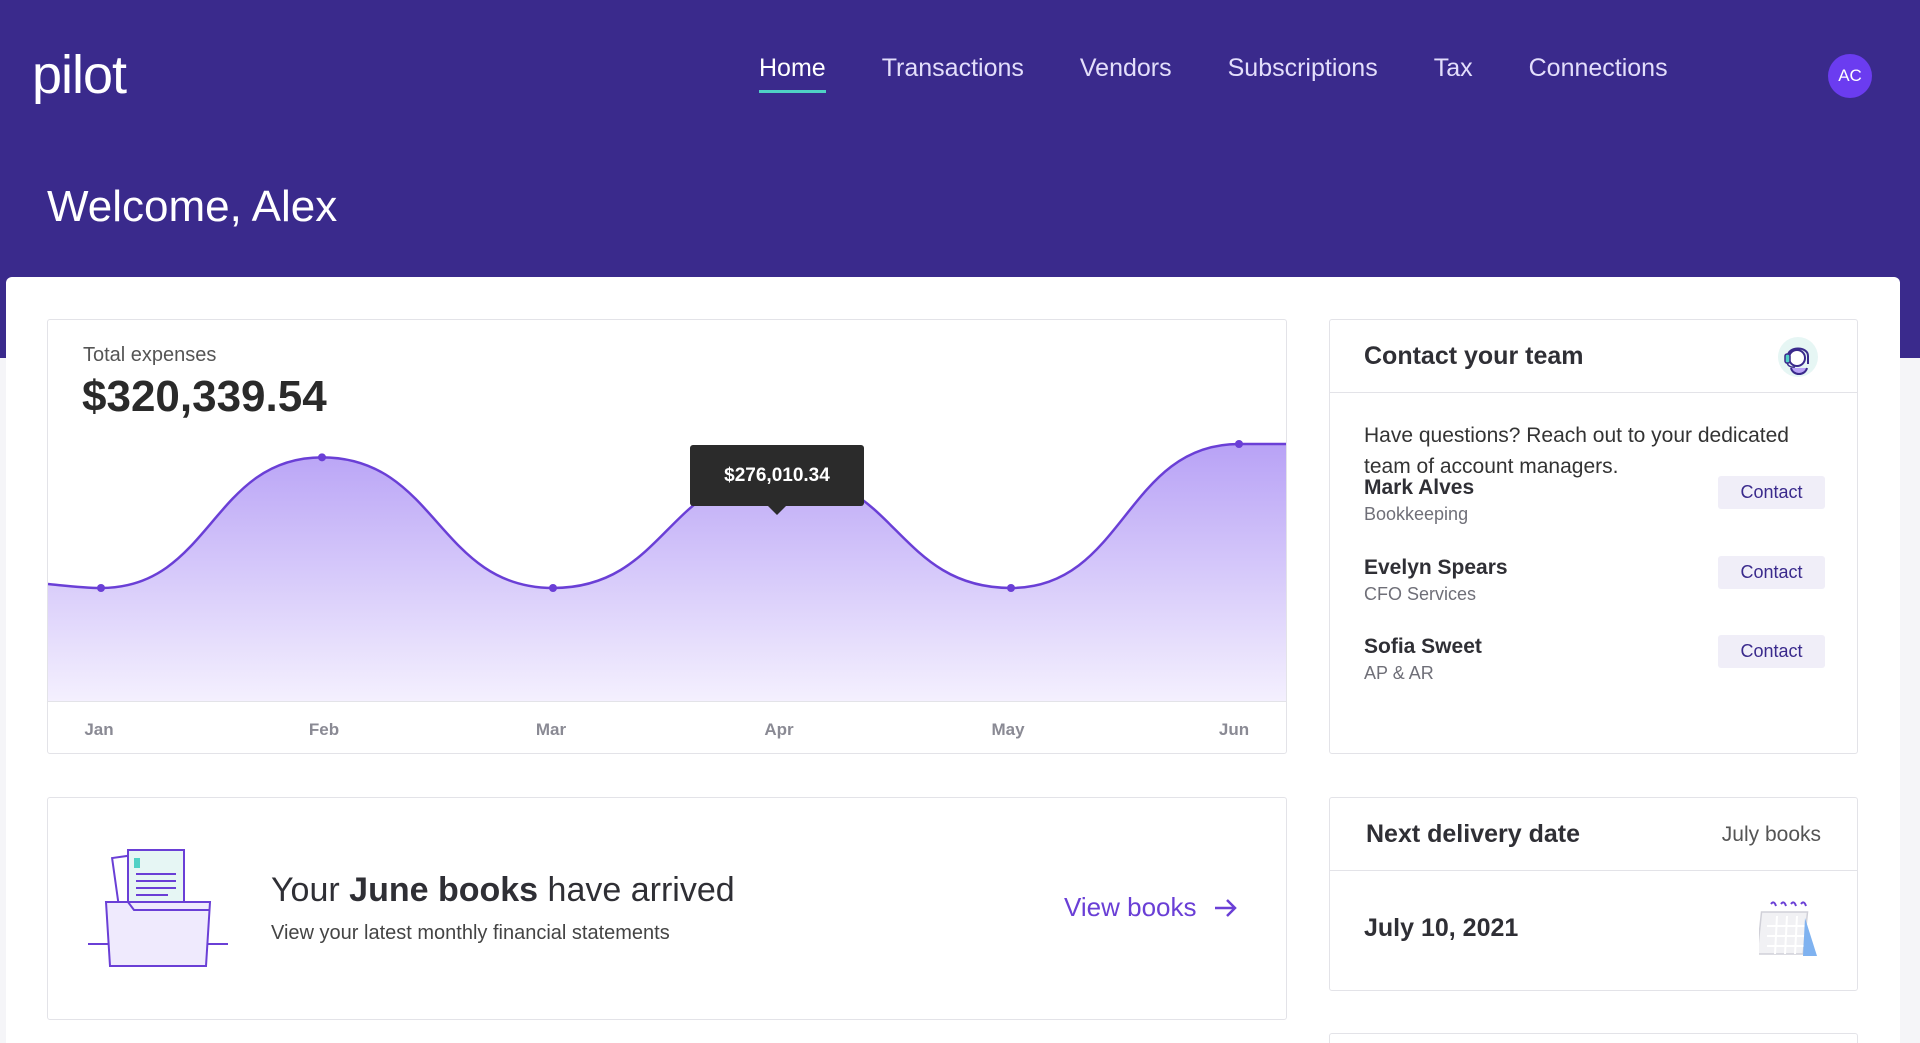 The width and height of the screenshot is (1920, 1043). Describe the element at coordinates (99, 729) in the screenshot. I see `chart-tick-label: Jan` at that location.